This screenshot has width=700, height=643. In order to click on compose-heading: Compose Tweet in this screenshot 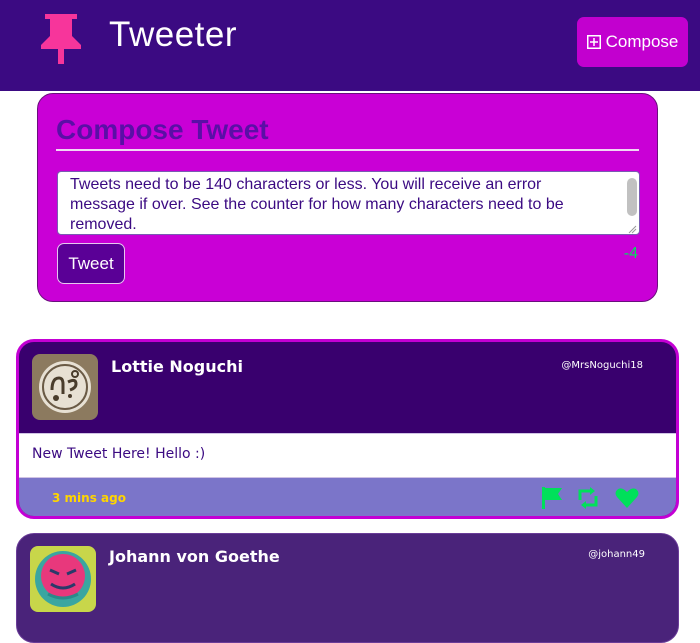, I will do `click(162, 129)`.